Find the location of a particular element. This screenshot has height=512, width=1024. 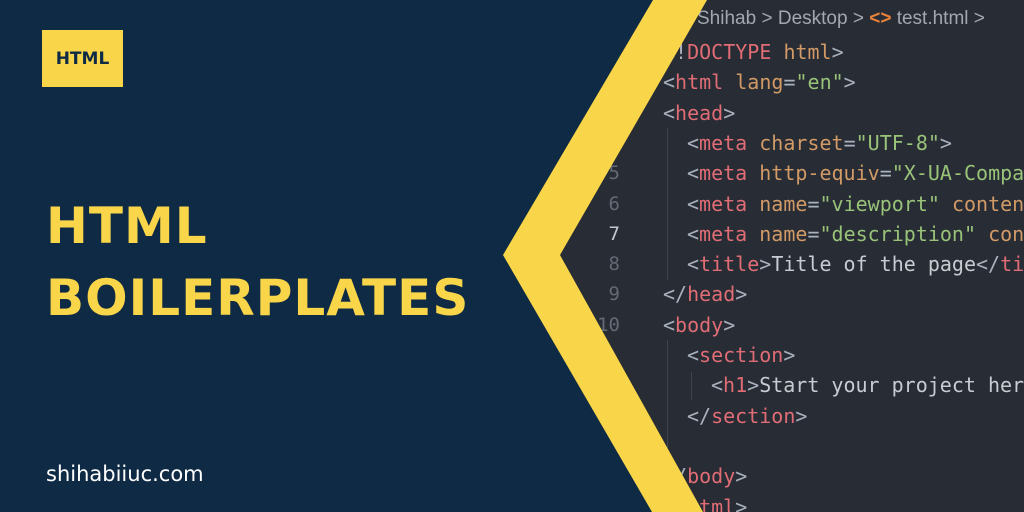

page-title: HTML BOILERPLATES is located at coordinates (257, 262).